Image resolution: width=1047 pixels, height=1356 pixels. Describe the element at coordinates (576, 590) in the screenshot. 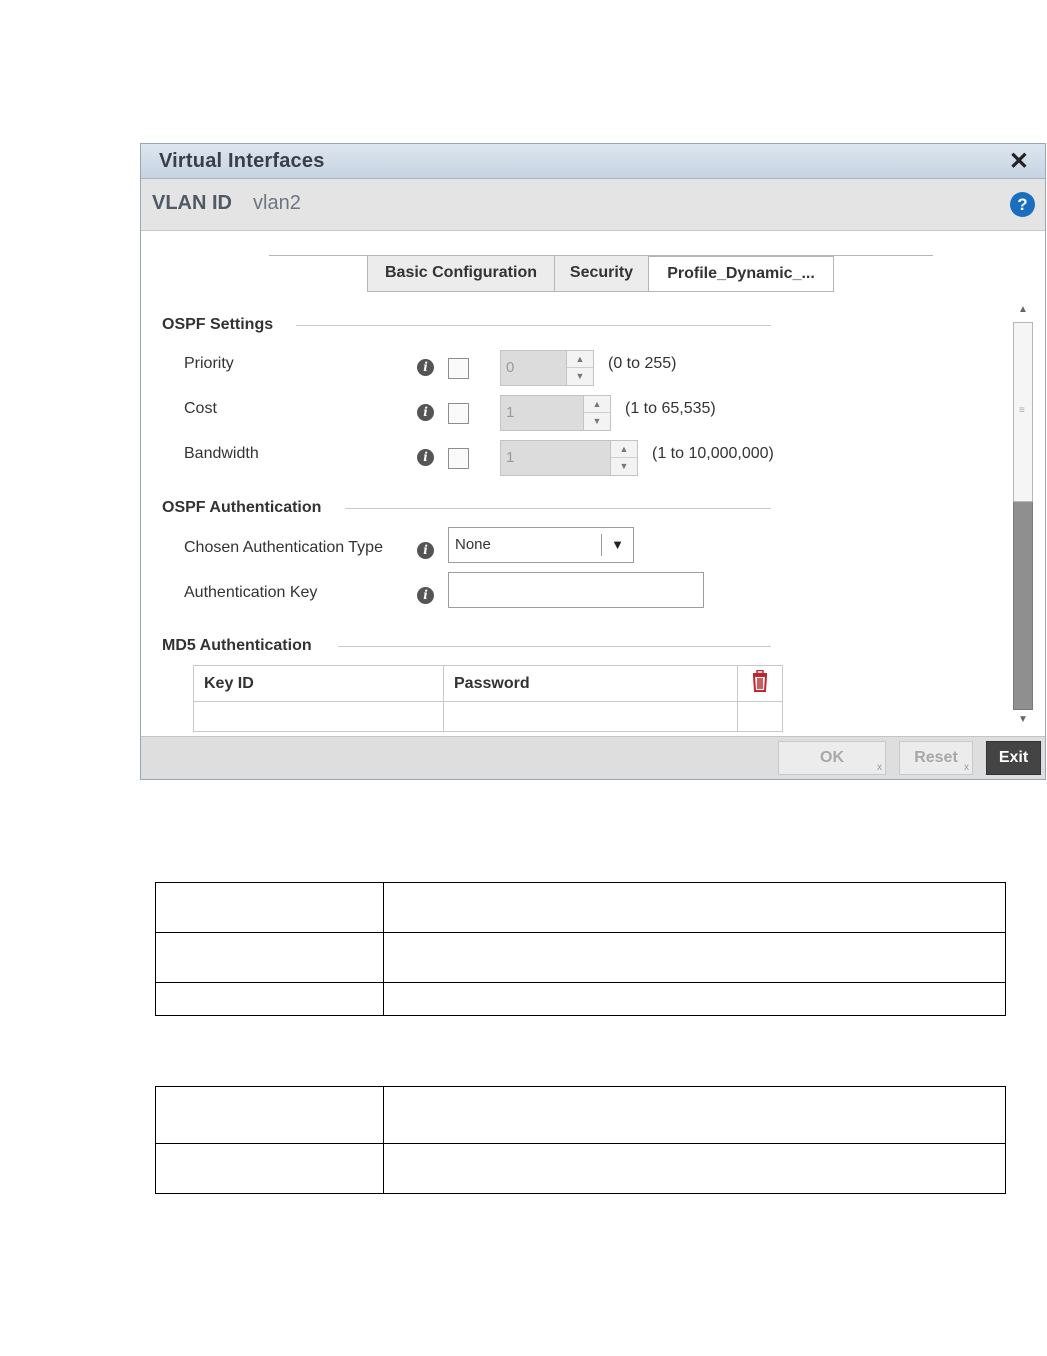

I see `auth-key-input` at that location.